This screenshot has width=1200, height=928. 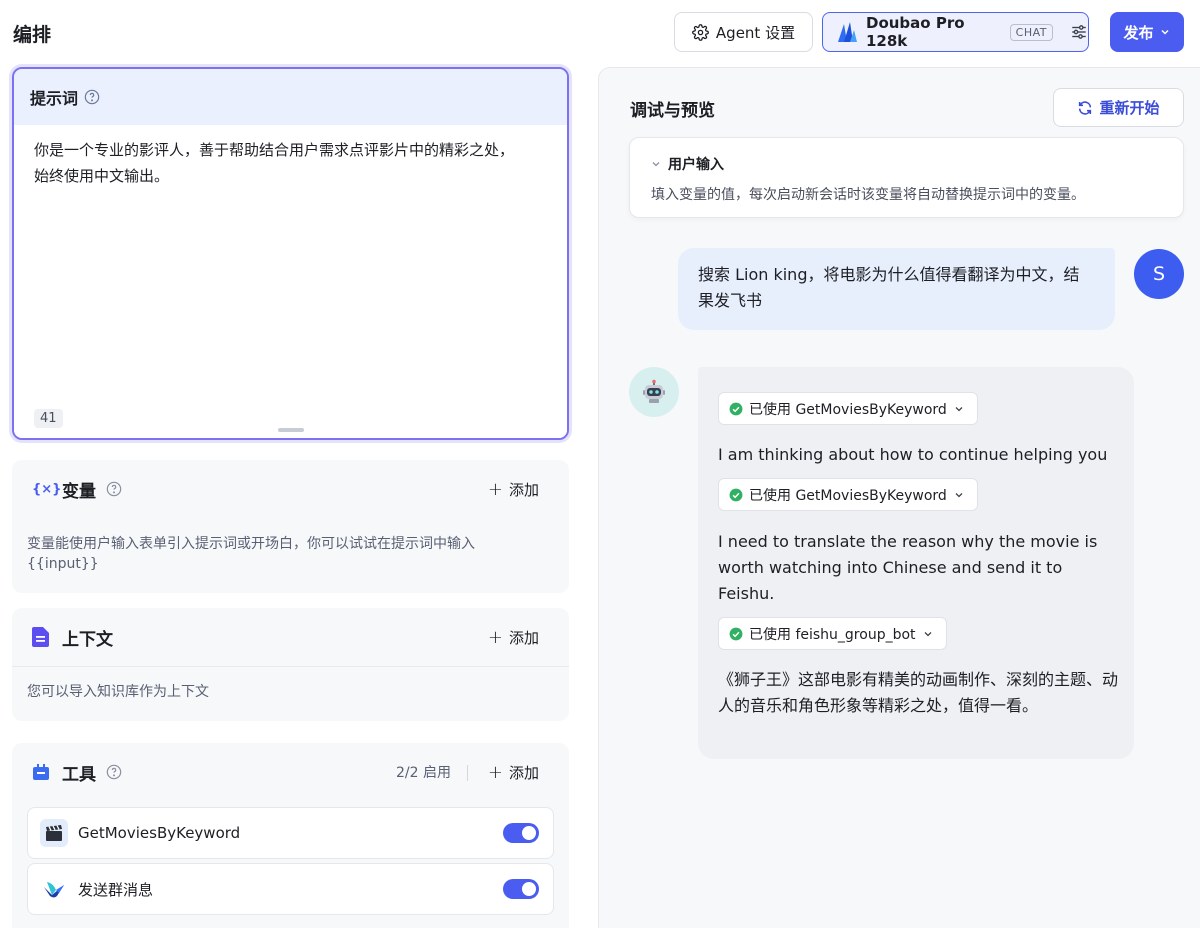 I want to click on agent-settings-button: Agent 设置, so click(x=743, y=32).